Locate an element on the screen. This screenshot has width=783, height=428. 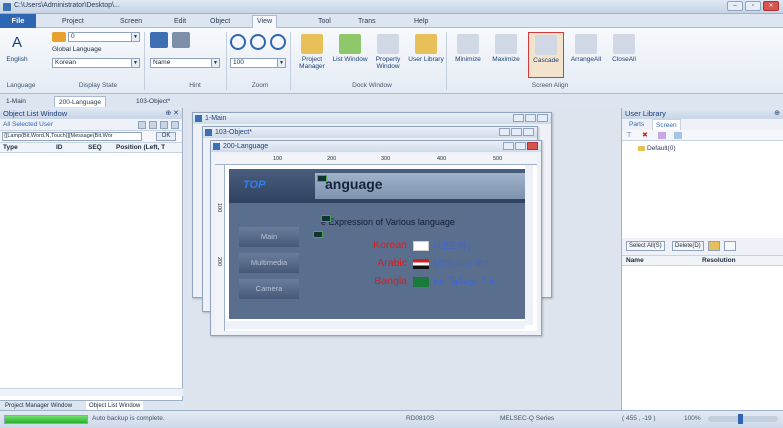
list-tool-buttons is located at coordinates (158, 125).